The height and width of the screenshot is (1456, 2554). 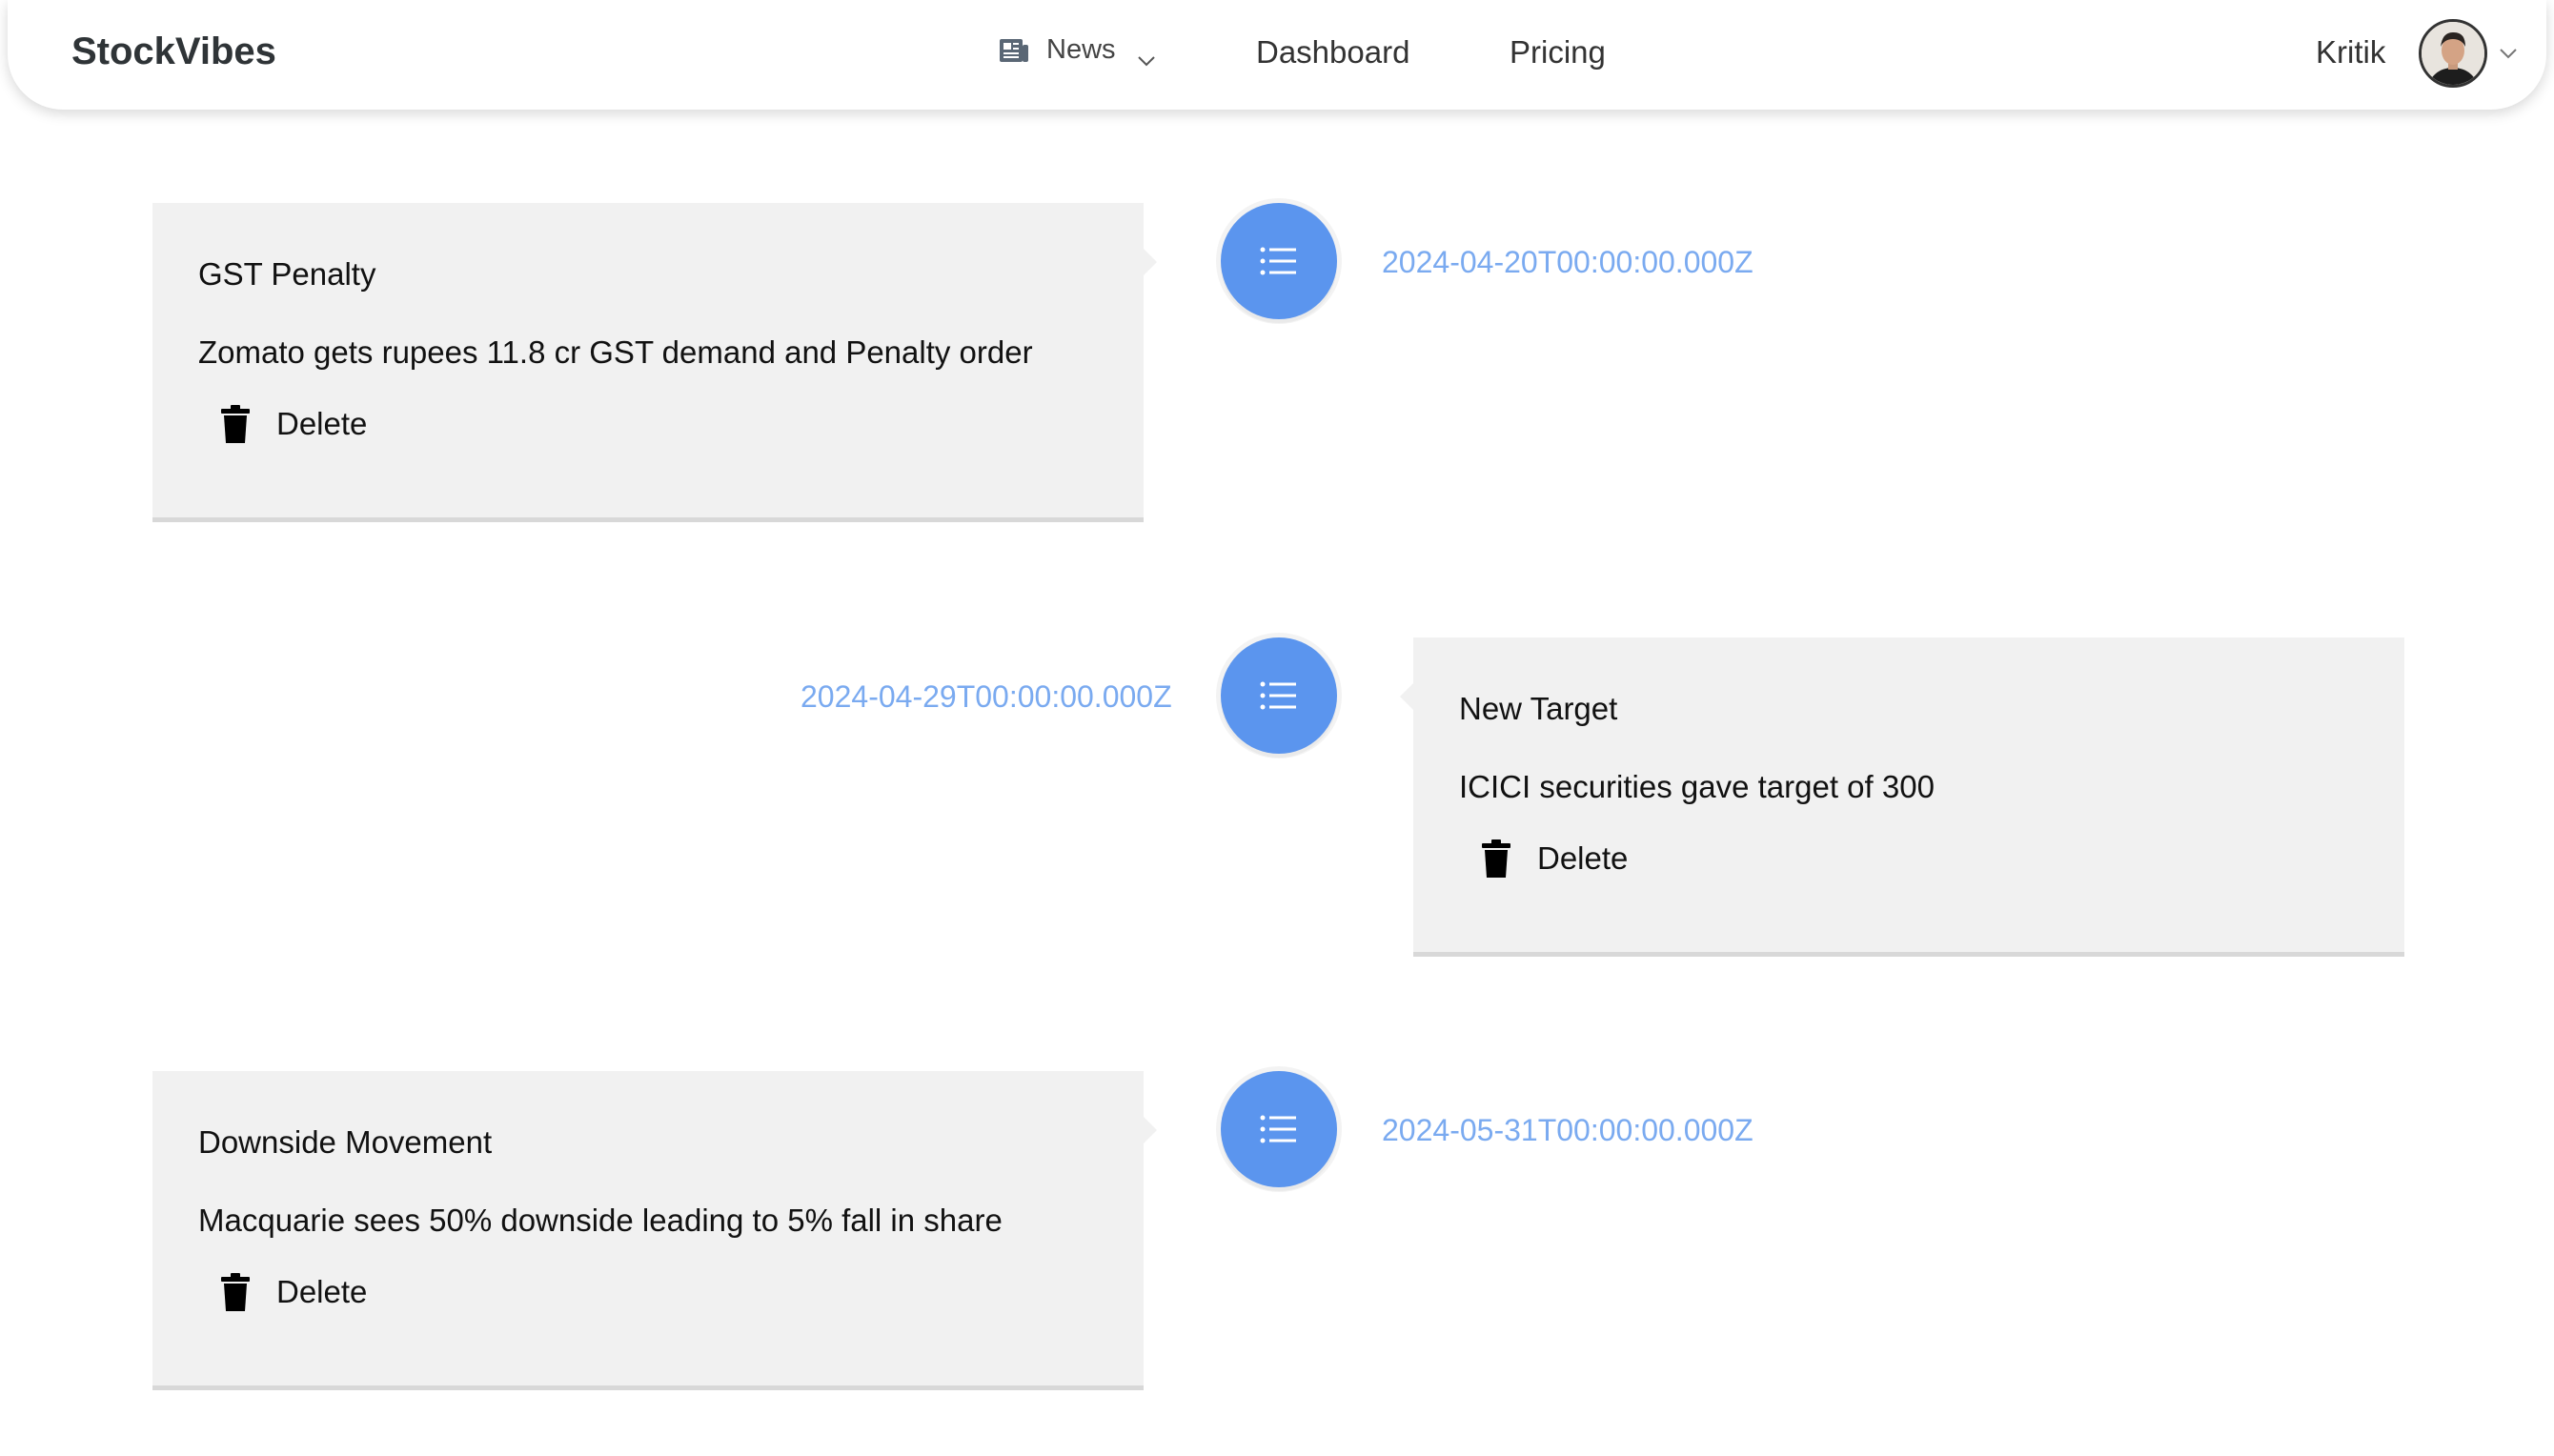 What do you see at coordinates (1081, 49) in the screenshot?
I see `nav-news-label: News` at bounding box center [1081, 49].